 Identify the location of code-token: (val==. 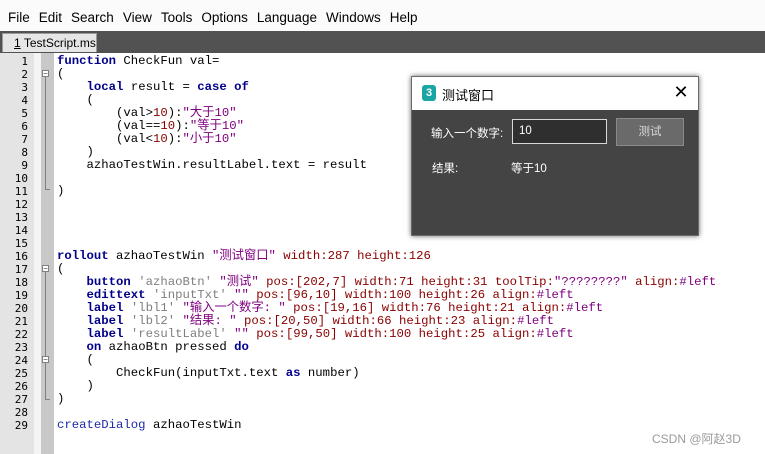
(138, 126).